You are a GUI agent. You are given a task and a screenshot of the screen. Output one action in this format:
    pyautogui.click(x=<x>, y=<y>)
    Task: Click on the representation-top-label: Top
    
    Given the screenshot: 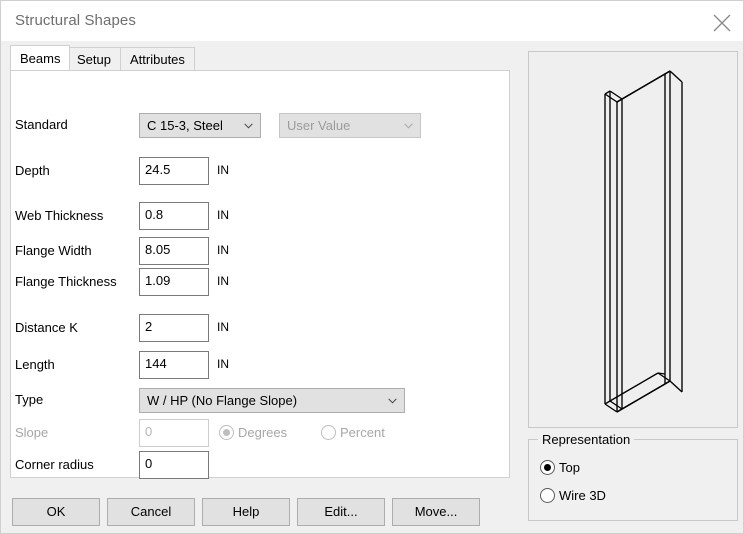 What is the action you would take?
    pyautogui.click(x=569, y=467)
    